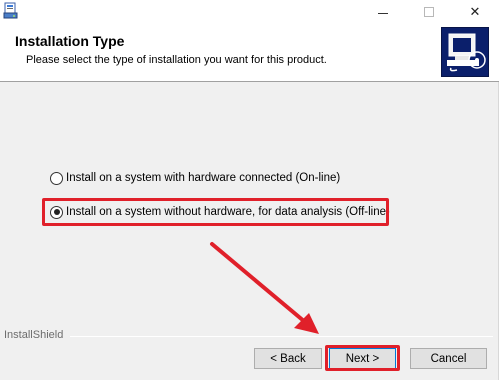  Describe the element at coordinates (288, 358) in the screenshot. I see `back-button: < Back` at that location.